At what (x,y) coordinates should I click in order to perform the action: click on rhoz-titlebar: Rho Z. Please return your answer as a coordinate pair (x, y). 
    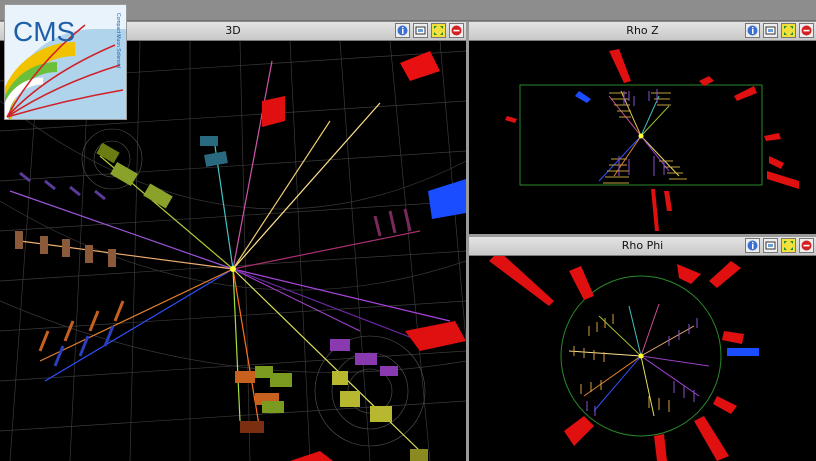
    Looking at the image, I should click on (642, 31).